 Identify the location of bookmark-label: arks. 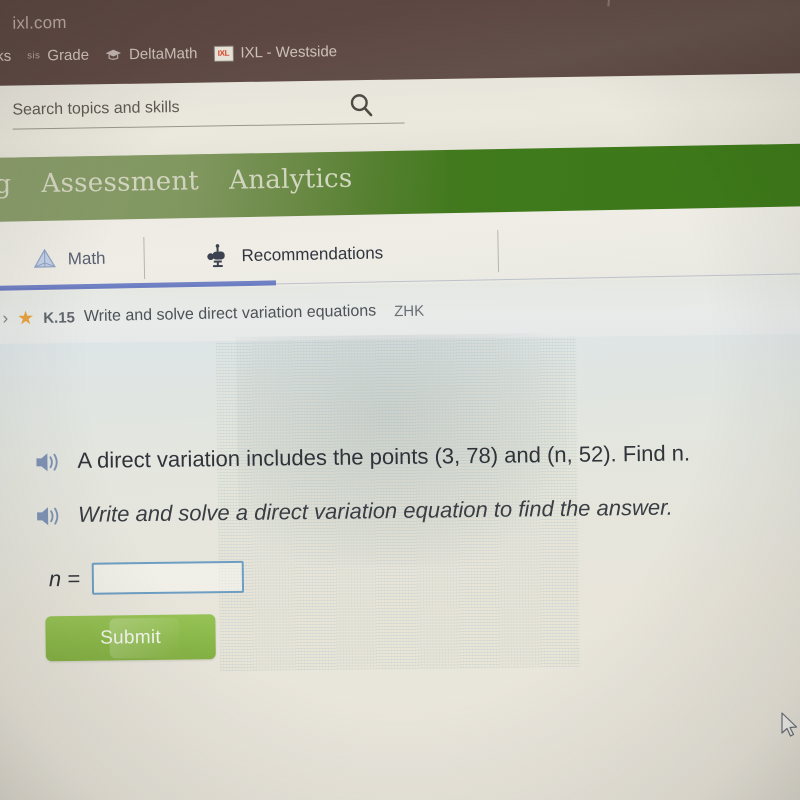
(6, 56).